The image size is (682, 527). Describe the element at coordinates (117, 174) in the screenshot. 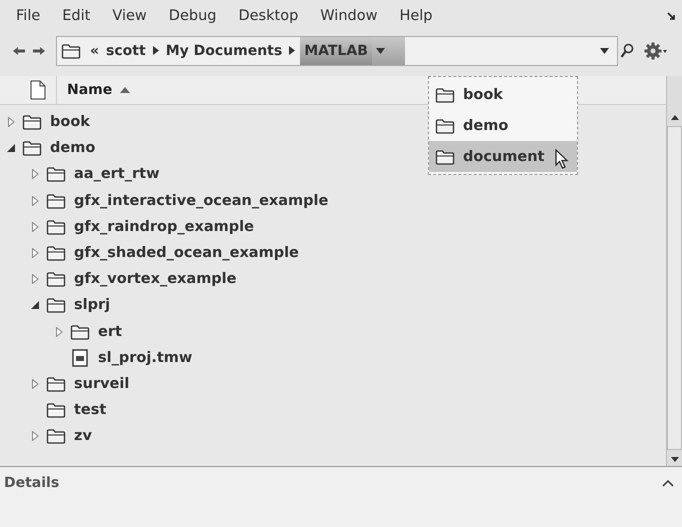

I see `tree-item: aa_ert_rtw` at that location.